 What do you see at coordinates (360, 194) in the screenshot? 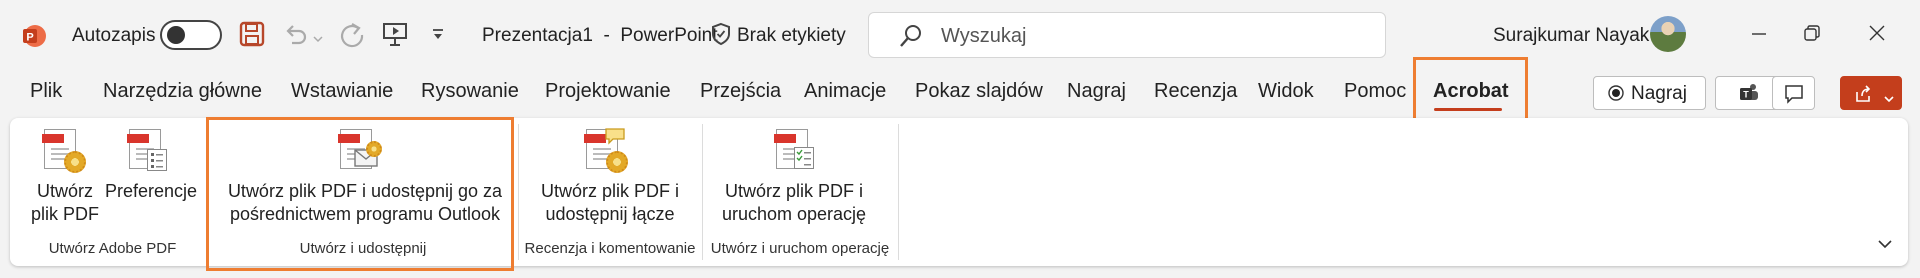
I see `group-highlight-box` at bounding box center [360, 194].